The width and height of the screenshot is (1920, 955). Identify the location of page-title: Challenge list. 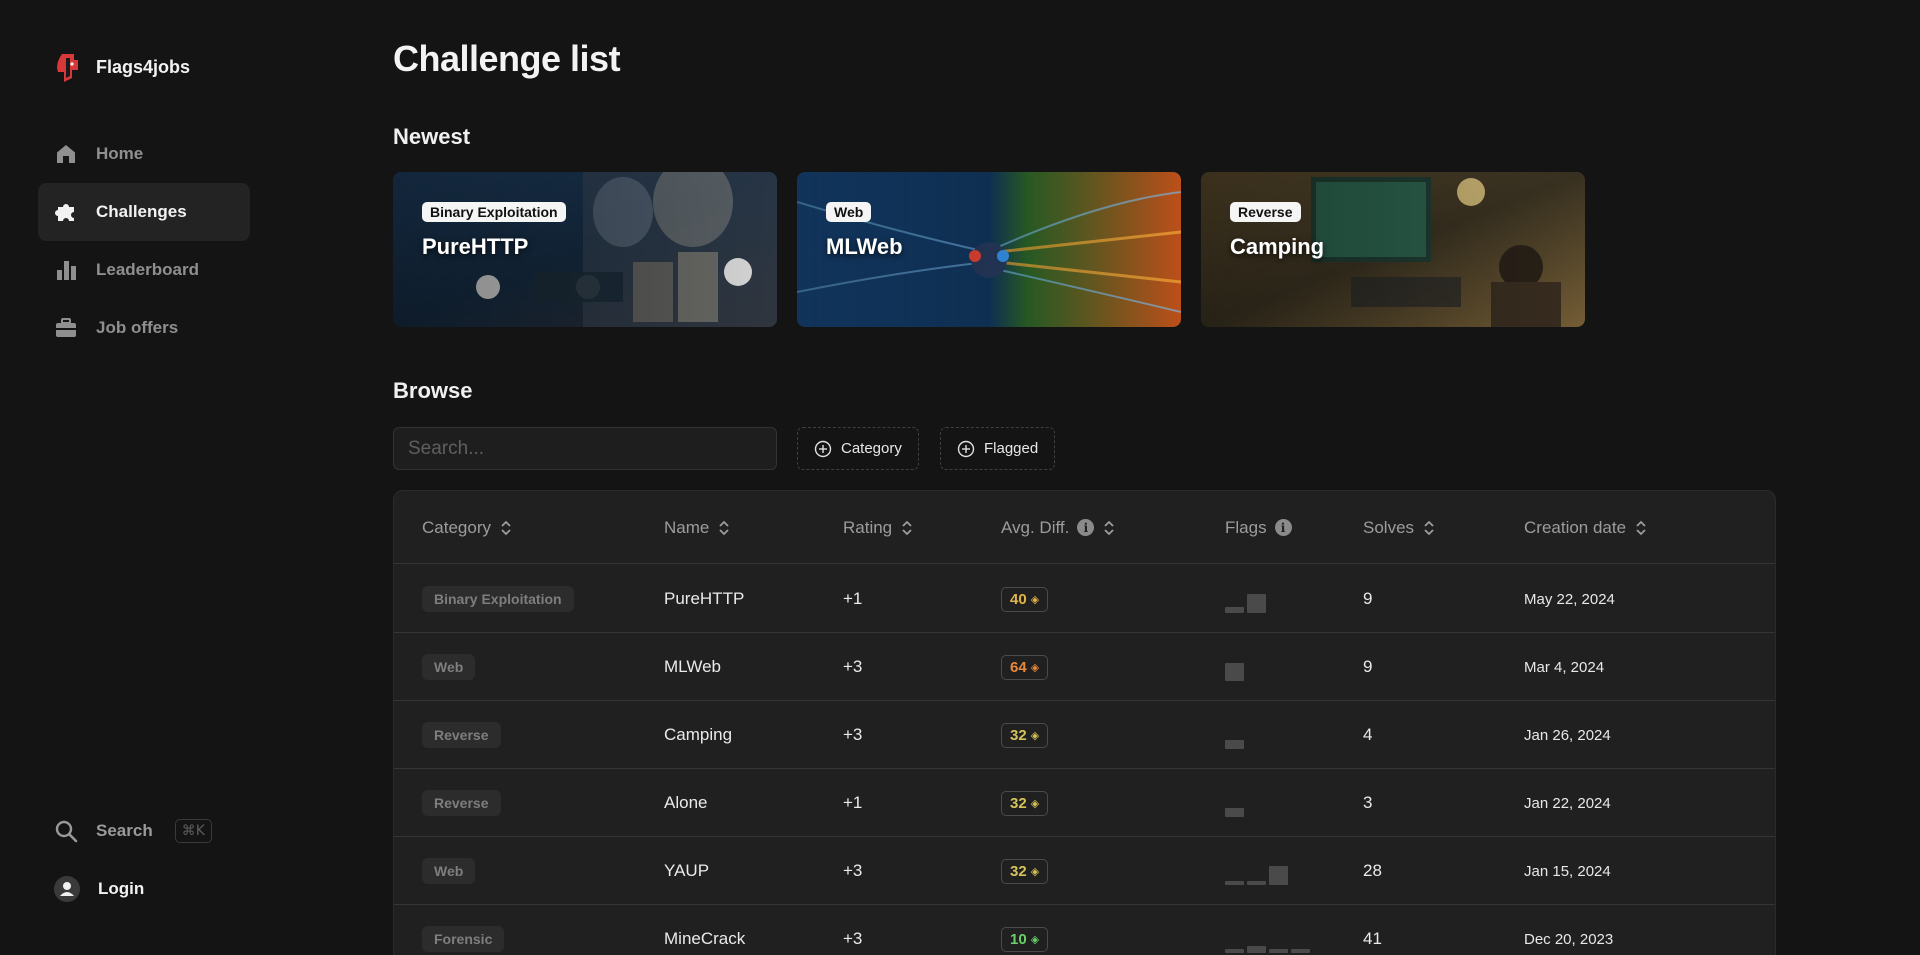
(507, 58).